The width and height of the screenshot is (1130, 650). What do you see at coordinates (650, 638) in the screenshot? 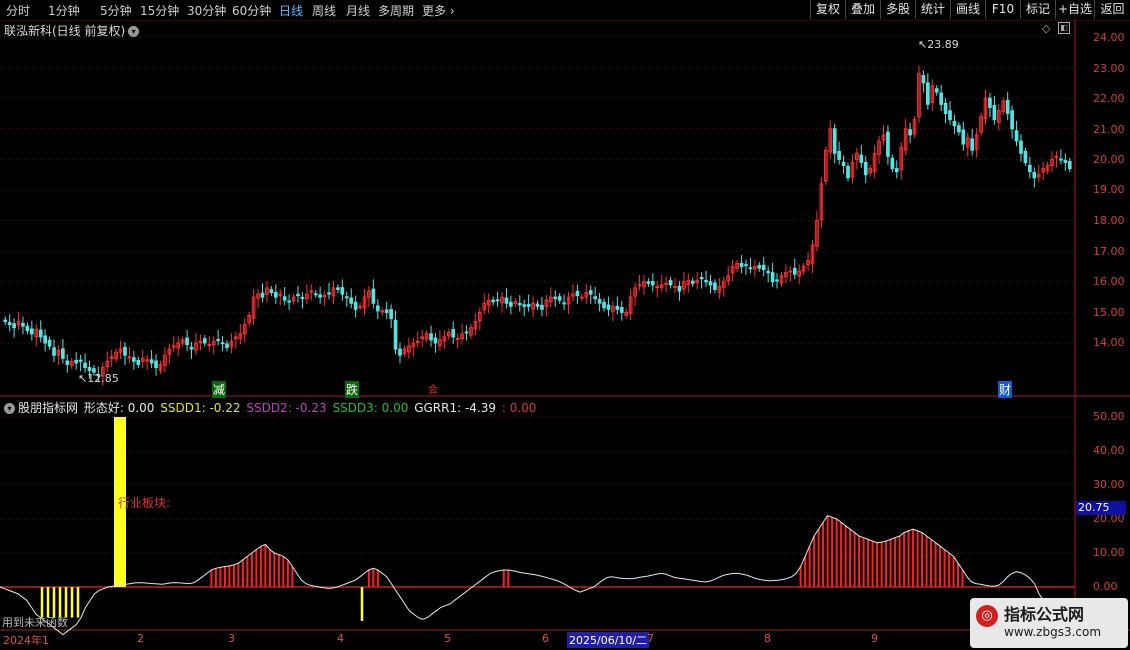
I see `x-axis-label: 7` at bounding box center [650, 638].